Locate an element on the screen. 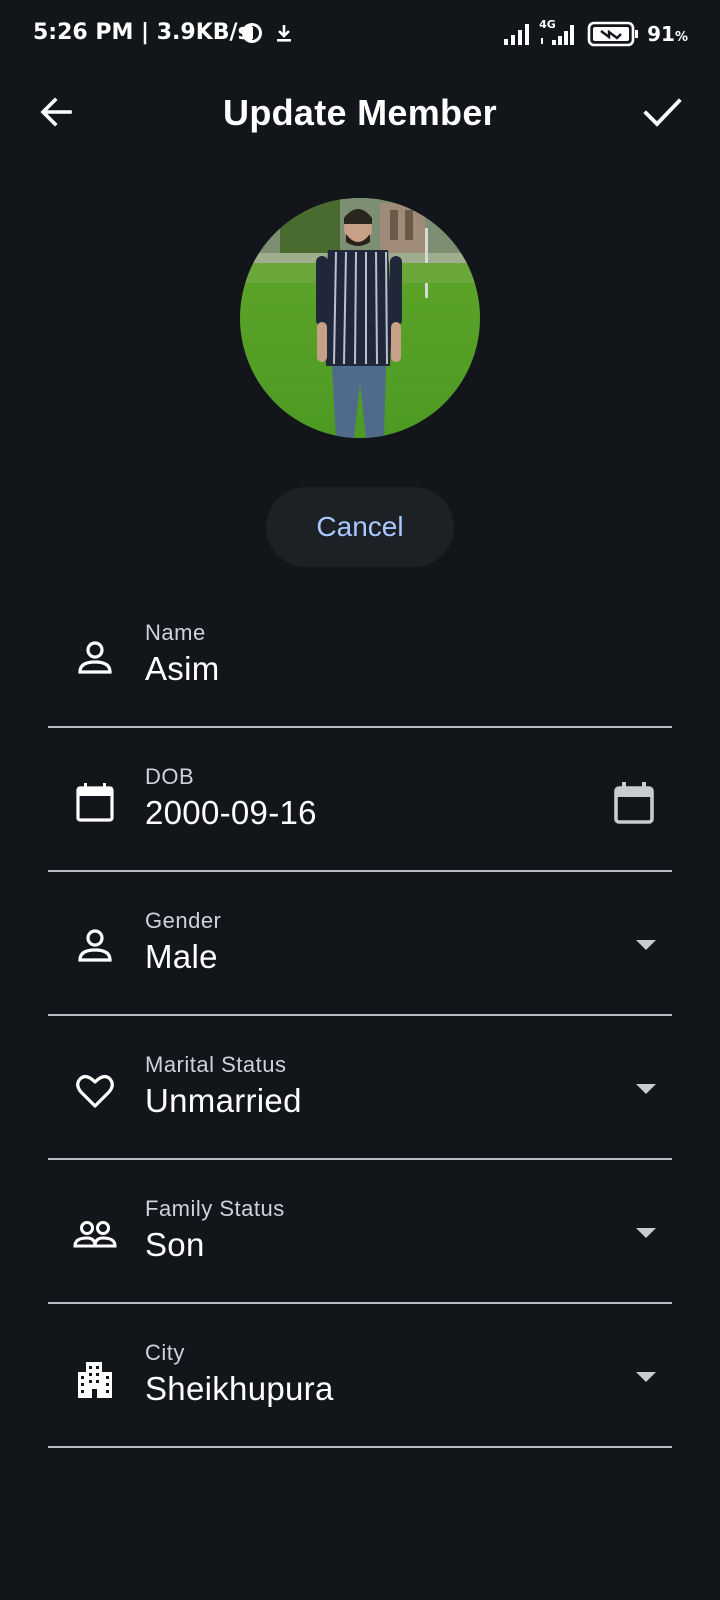 This screenshot has height=1600, width=720. gender-label: Gender is located at coordinates (183, 920).